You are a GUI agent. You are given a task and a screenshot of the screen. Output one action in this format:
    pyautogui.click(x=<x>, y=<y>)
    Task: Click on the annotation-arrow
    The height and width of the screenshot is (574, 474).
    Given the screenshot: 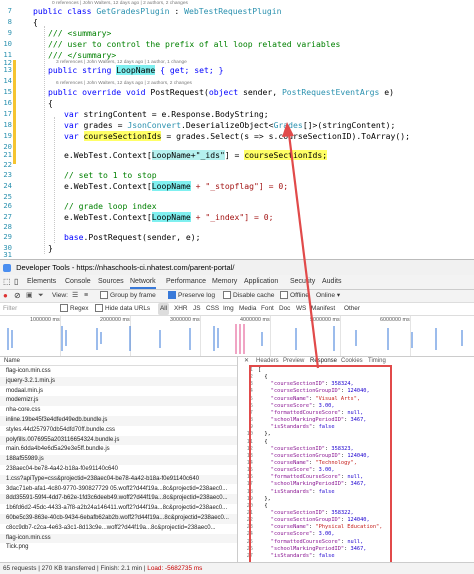 What is the action you would take?
    pyautogui.click(x=301, y=245)
    